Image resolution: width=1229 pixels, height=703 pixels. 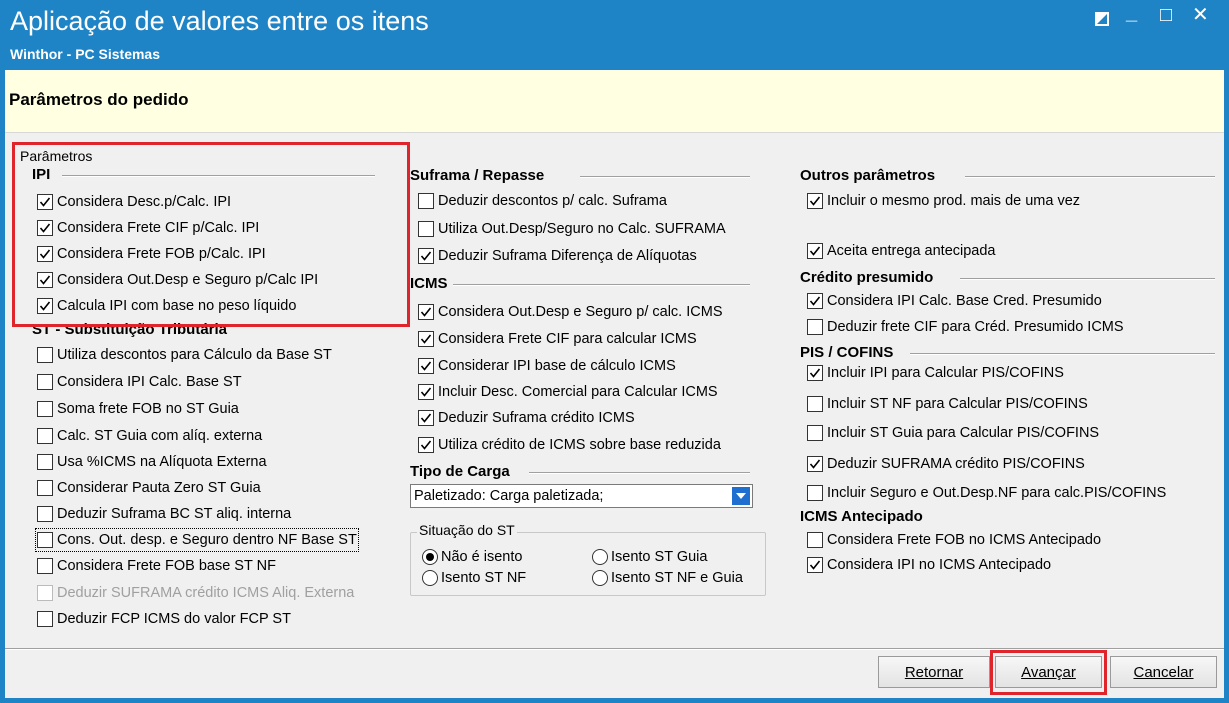 I want to click on pis-checkbox-1: Incluir IPI para Calcular PIS/COFINS, so click(x=935, y=373).